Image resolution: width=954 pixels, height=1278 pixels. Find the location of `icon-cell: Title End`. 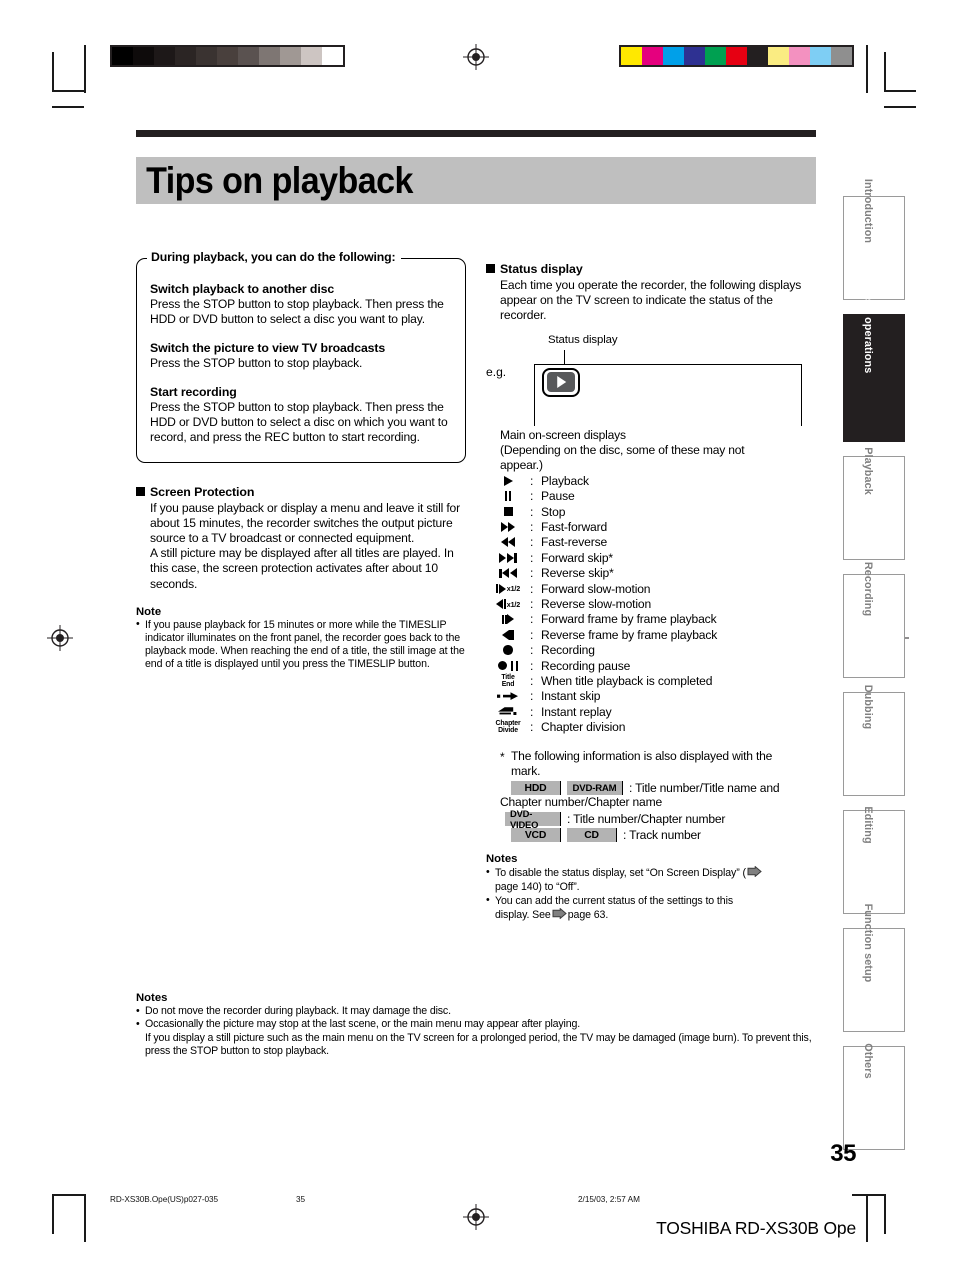

icon-cell: Title End is located at coordinates (508, 680).